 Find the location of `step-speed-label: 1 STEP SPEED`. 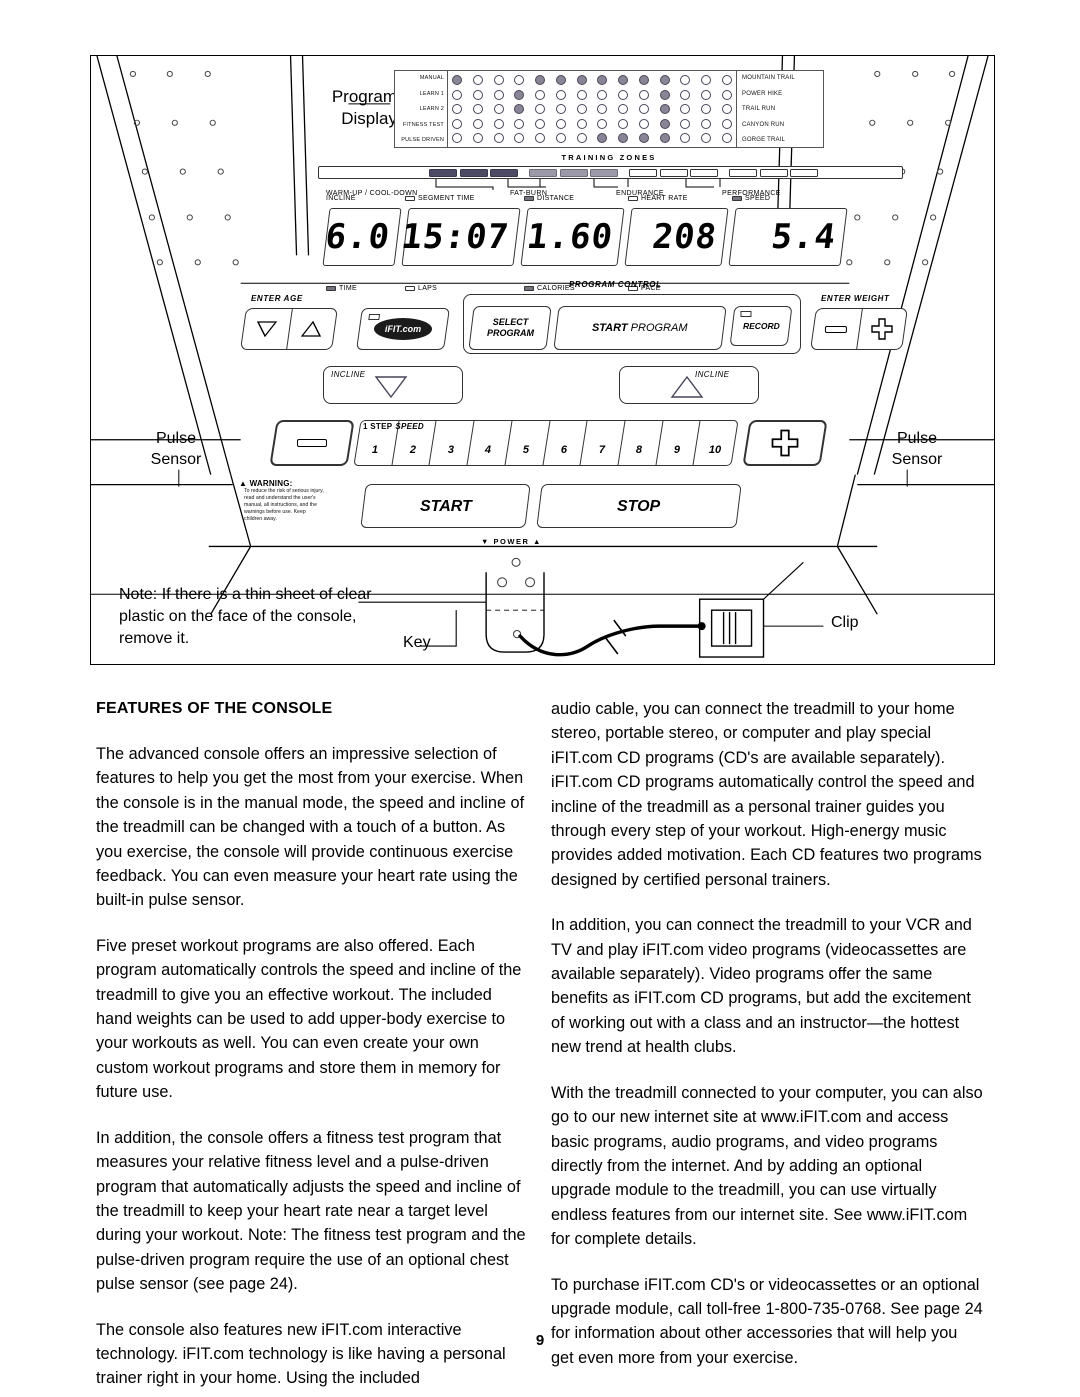

step-speed-label: 1 STEP SPEED is located at coordinates (393, 426).